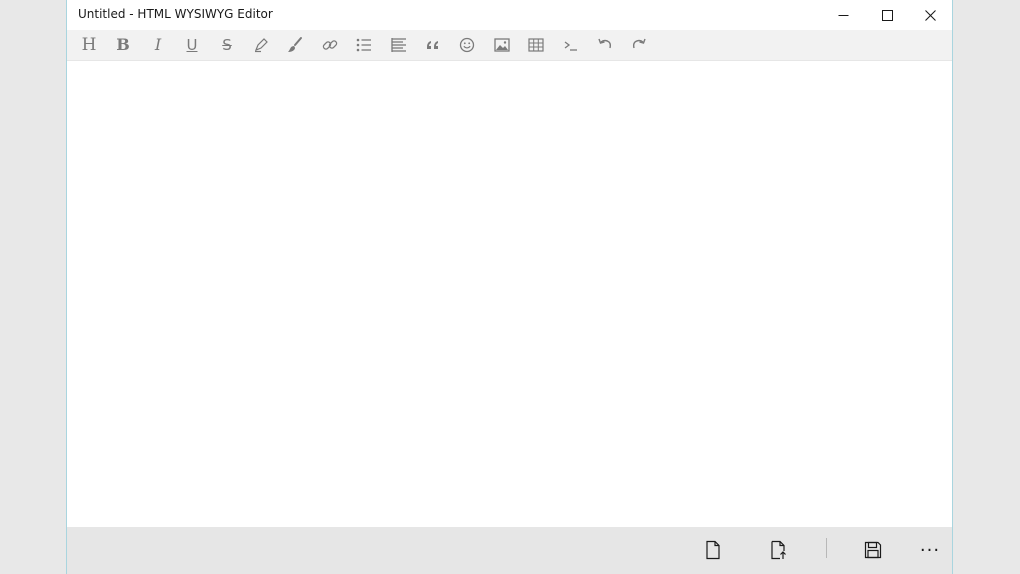 Image resolution: width=1020 pixels, height=574 pixels. I want to click on quote-icon, so click(432, 45).